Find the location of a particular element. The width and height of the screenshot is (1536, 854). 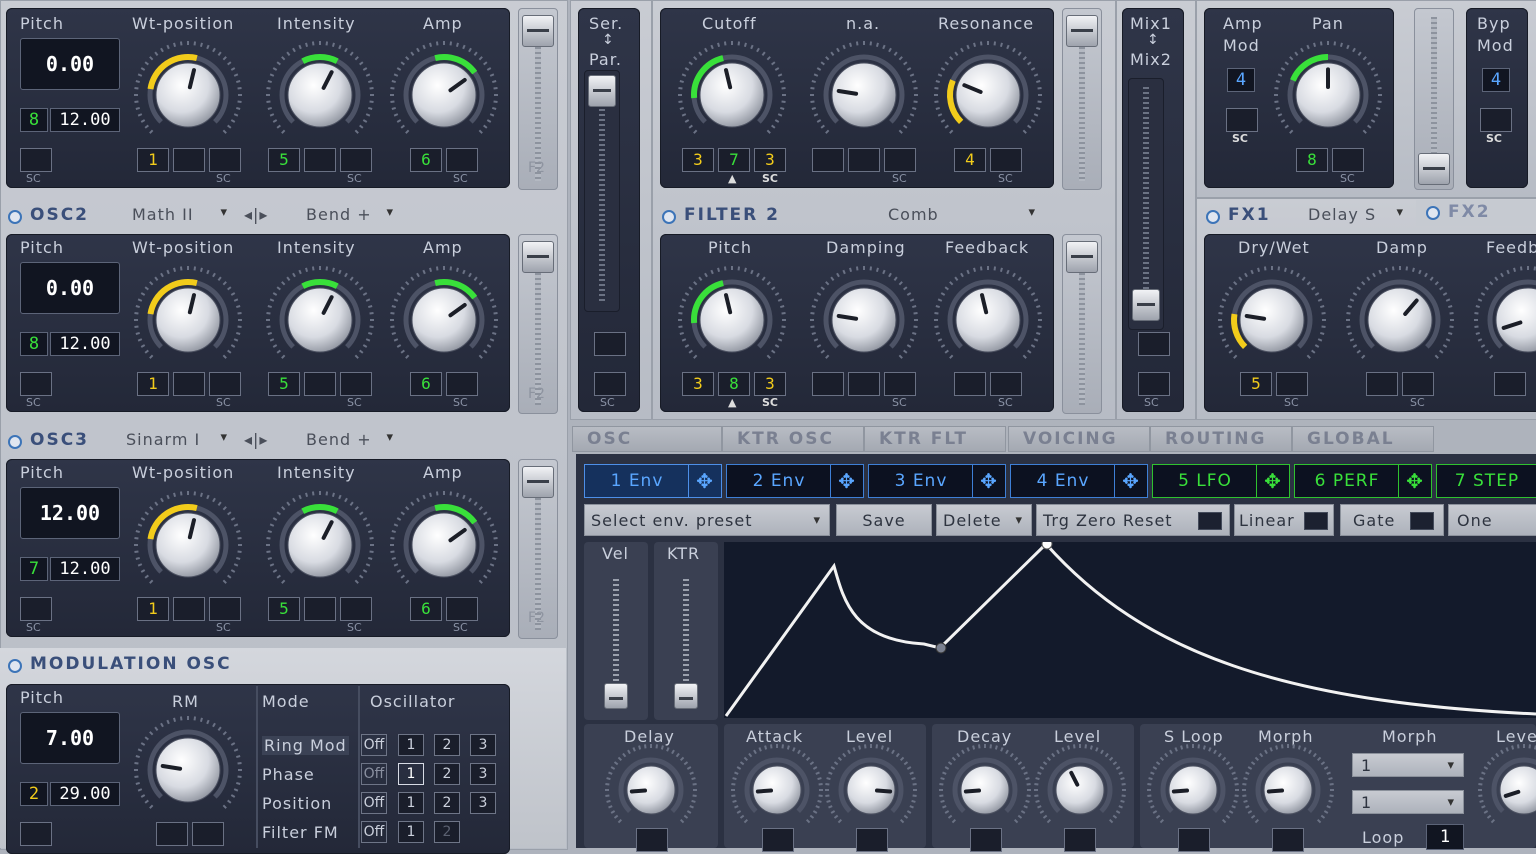

osc1-intensity-knob is located at coordinates (320, 95).